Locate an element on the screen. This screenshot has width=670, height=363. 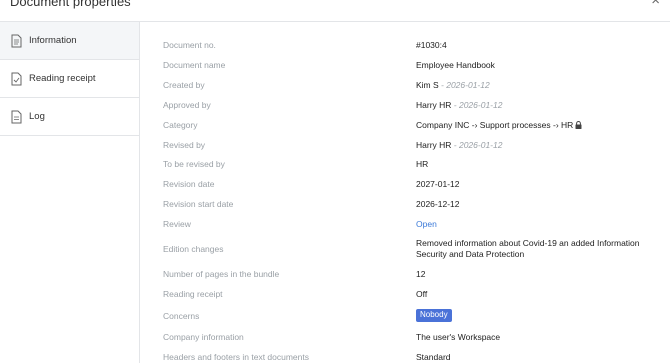
property-value: #1030:4 is located at coordinates (431, 45).